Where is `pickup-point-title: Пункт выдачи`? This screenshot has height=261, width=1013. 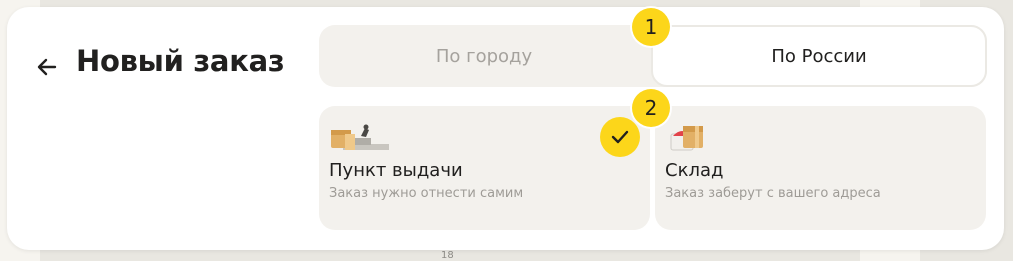 pickup-point-title: Пункт выдачи is located at coordinates (396, 170).